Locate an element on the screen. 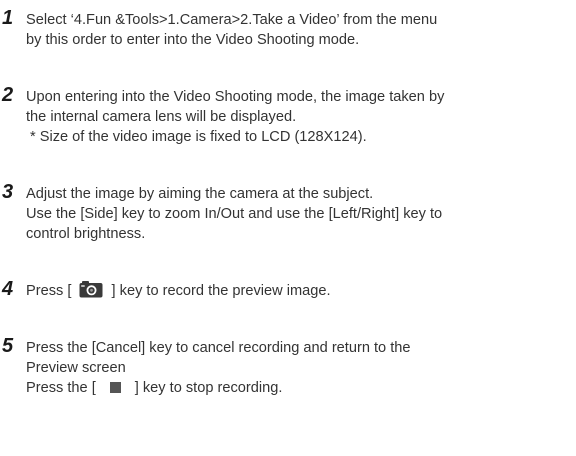 The image size is (576, 456). step-number: 4 is located at coordinates (8, 289).